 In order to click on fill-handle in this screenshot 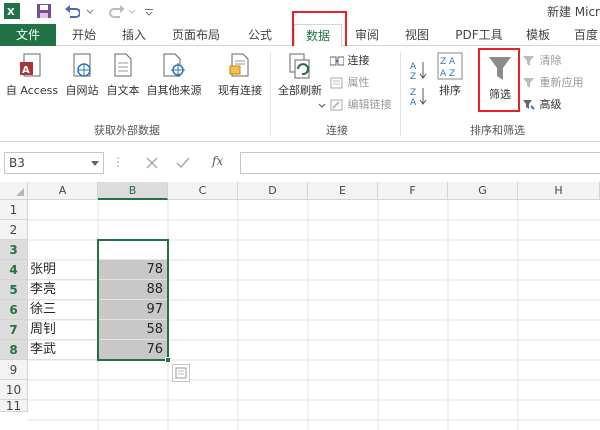, I will do `click(168, 360)`.